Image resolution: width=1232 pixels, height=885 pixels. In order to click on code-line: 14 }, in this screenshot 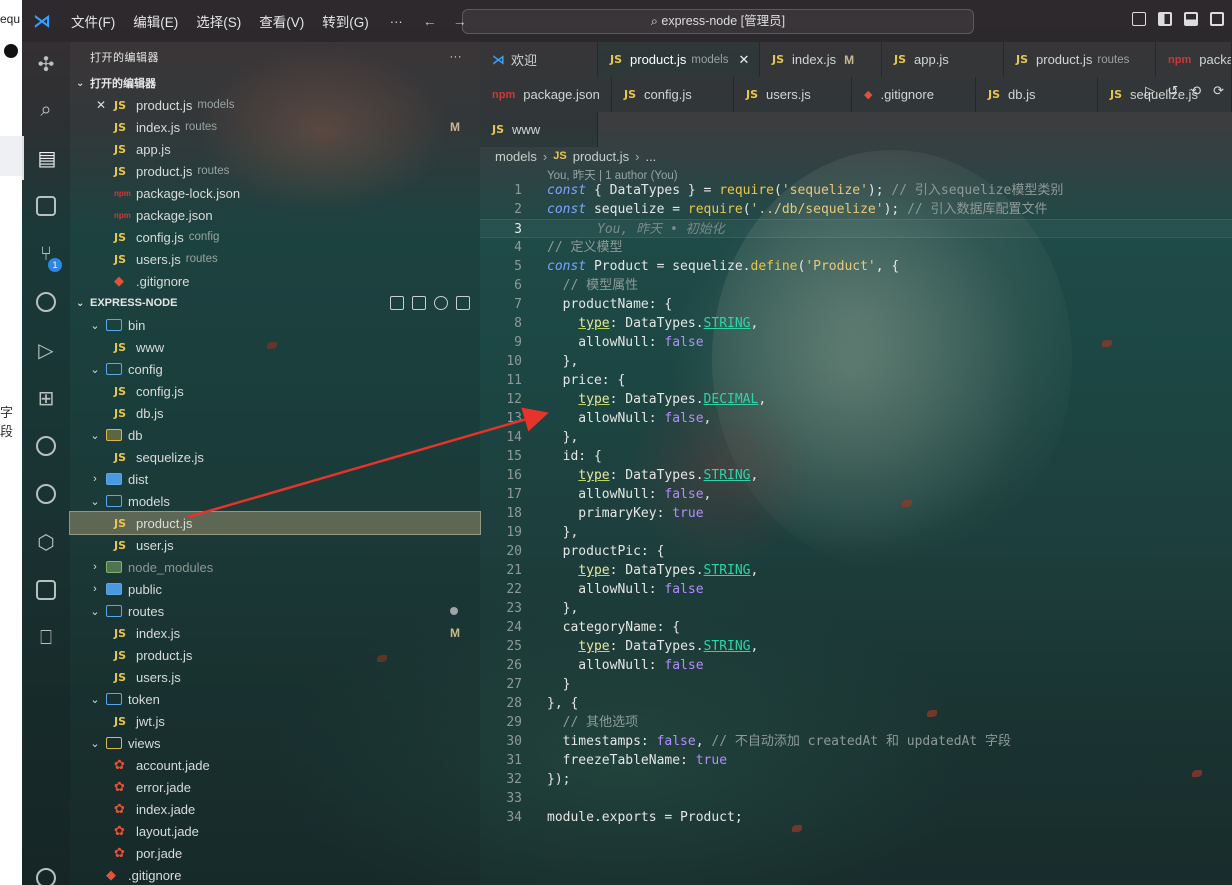, I will do `click(856, 437)`.